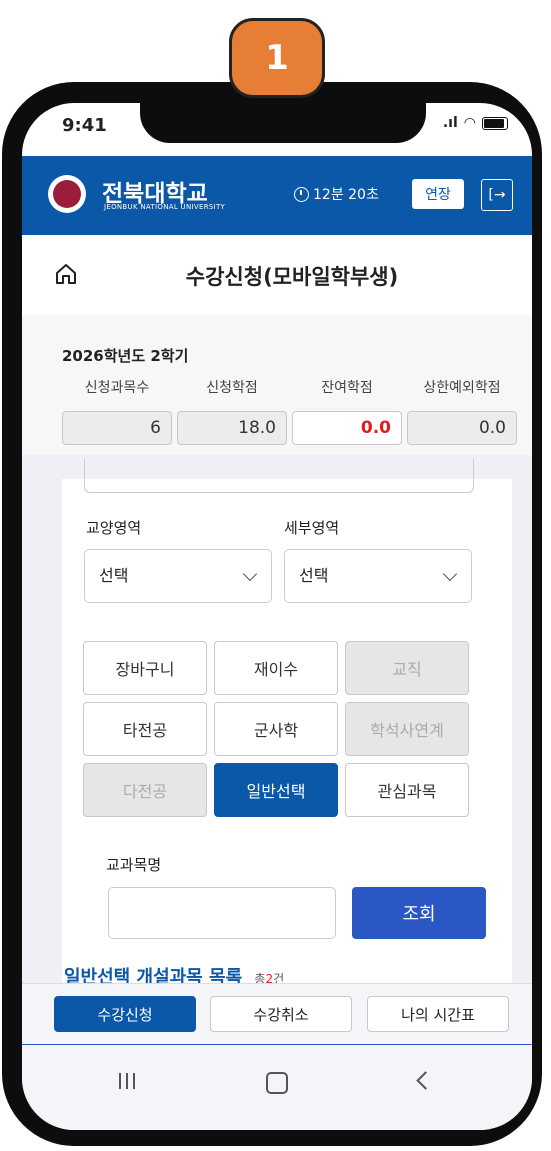 This screenshot has height=1151, width=551. Describe the element at coordinates (281, 1014) in the screenshot. I see `tab-cancel: 수강취소` at that location.